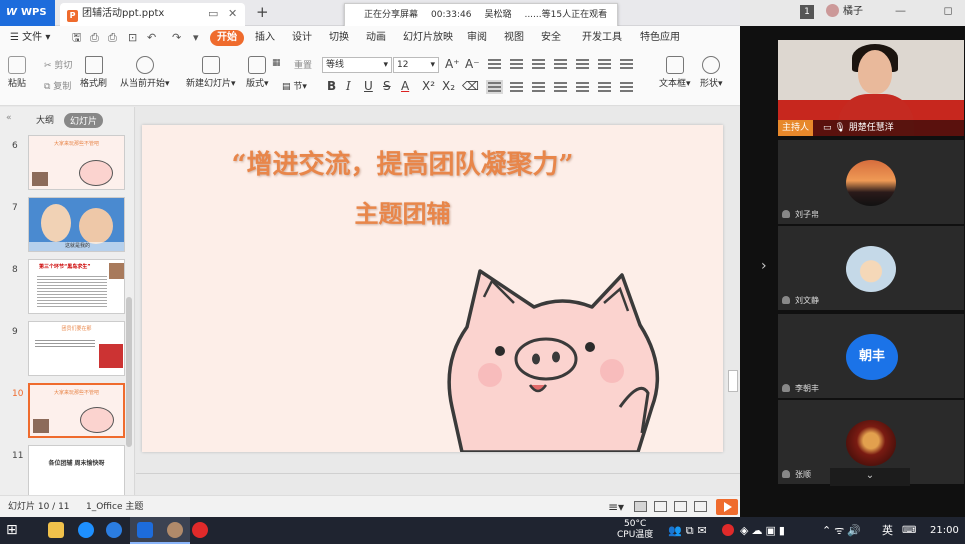 This screenshot has height=544, width=965. What do you see at coordinates (428, 86) in the screenshot?
I see `superscript-icon: X²` at bounding box center [428, 86].